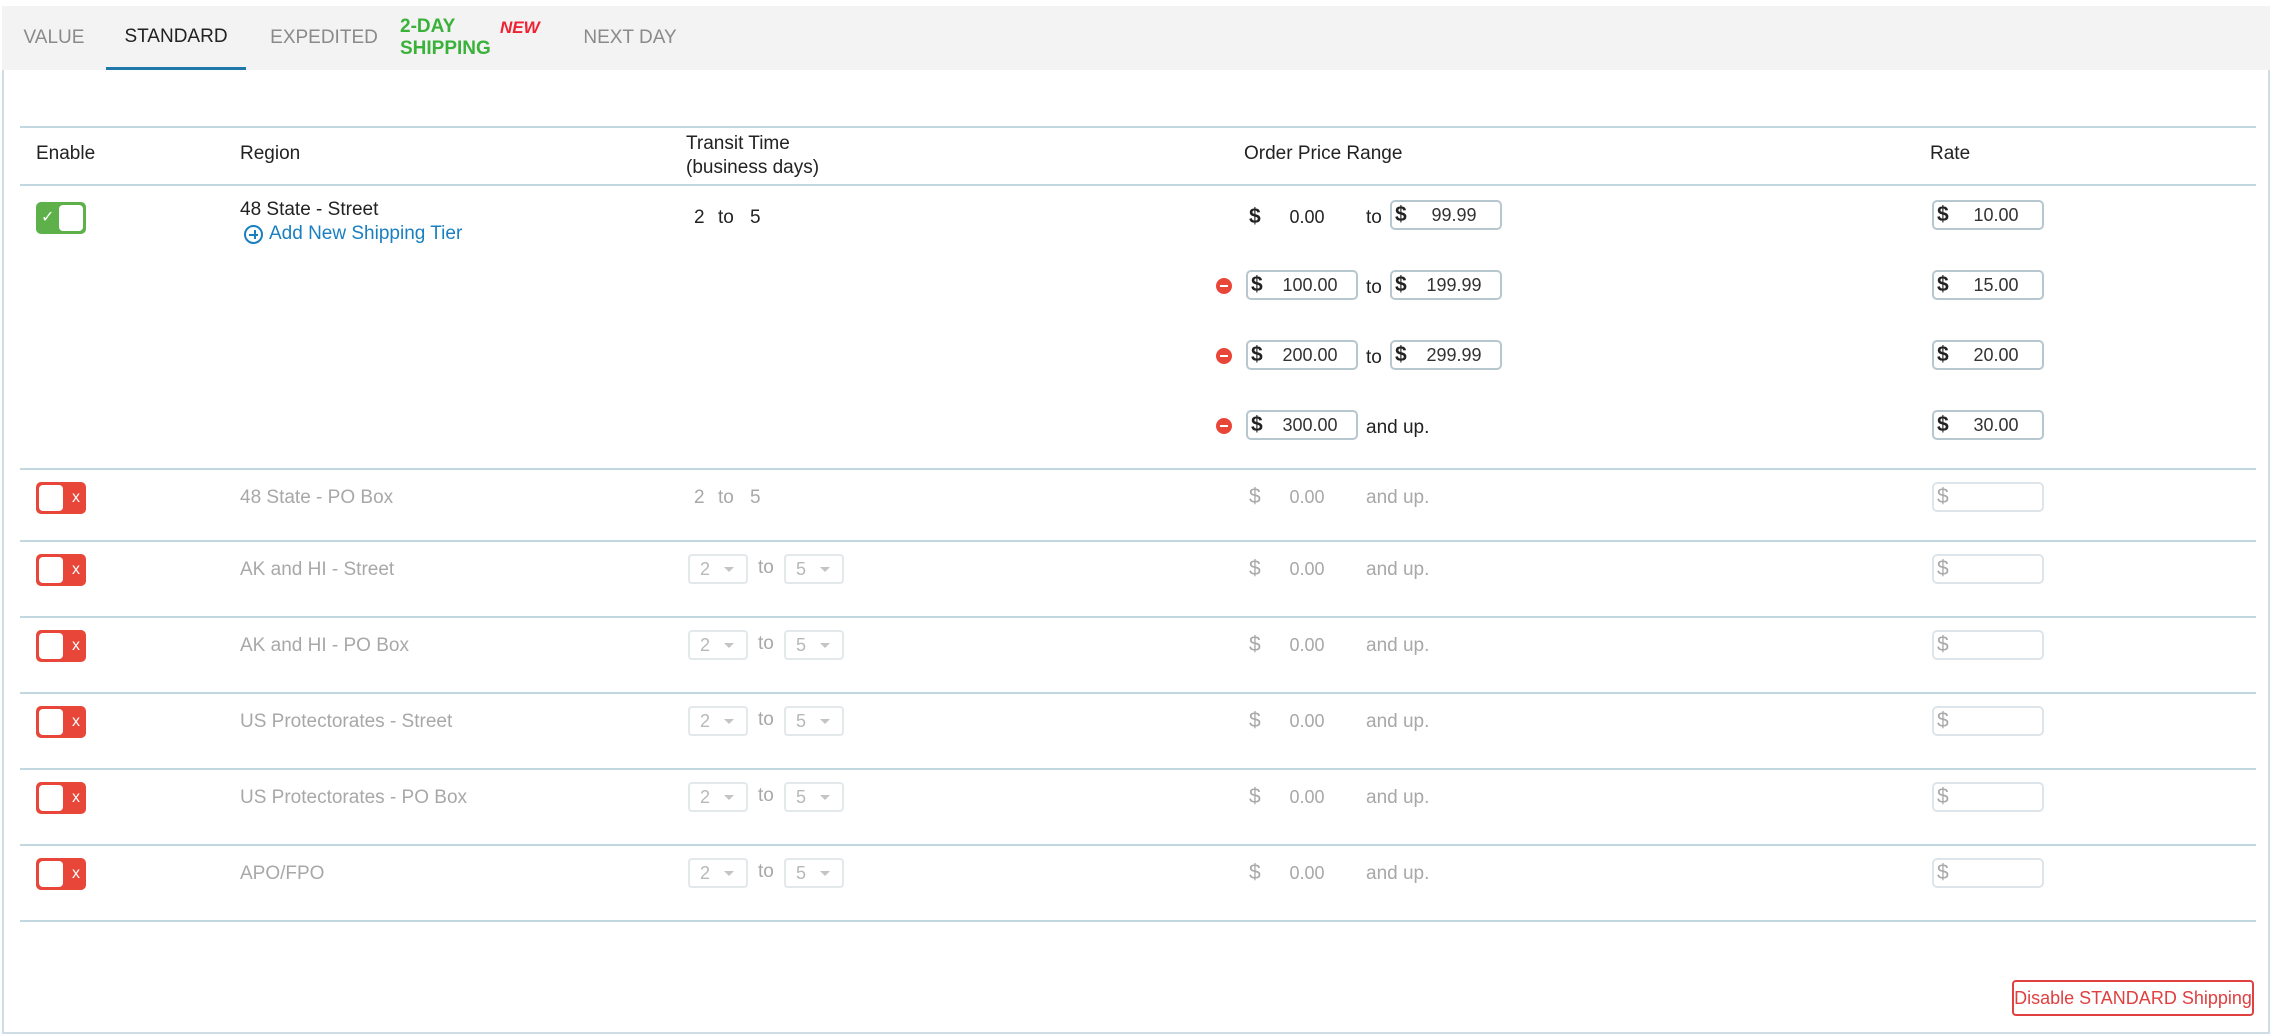 This screenshot has height=1036, width=2272. I want to click on price-max-value: 199.99, so click(1454, 285).